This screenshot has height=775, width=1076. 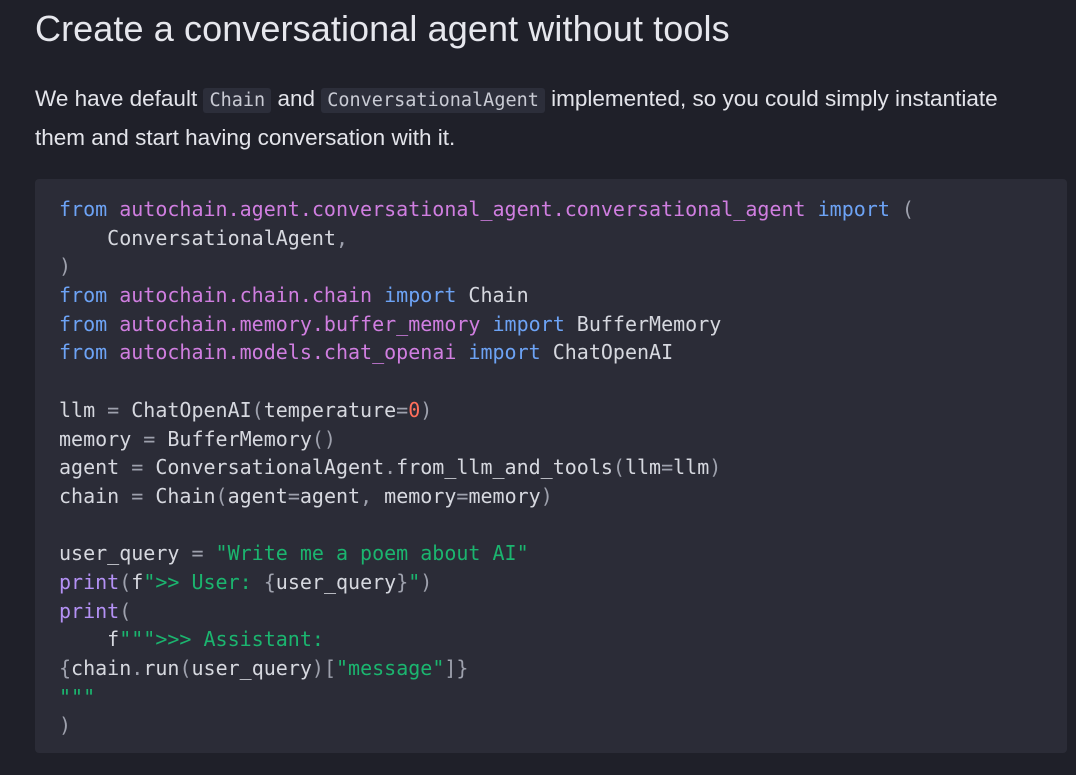 I want to click on code-token: f, so click(x=89, y=639).